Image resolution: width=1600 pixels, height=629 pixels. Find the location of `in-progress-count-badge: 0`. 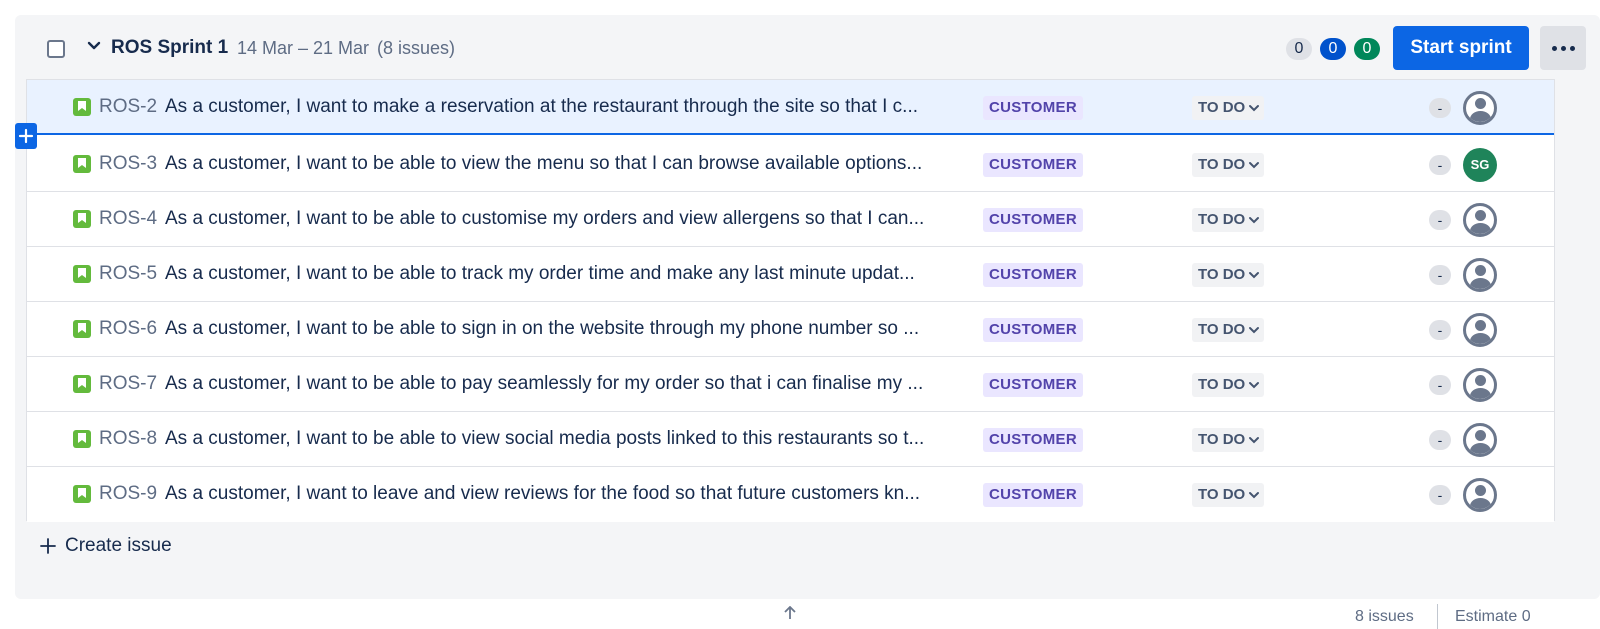

in-progress-count-badge: 0 is located at coordinates (1333, 49).